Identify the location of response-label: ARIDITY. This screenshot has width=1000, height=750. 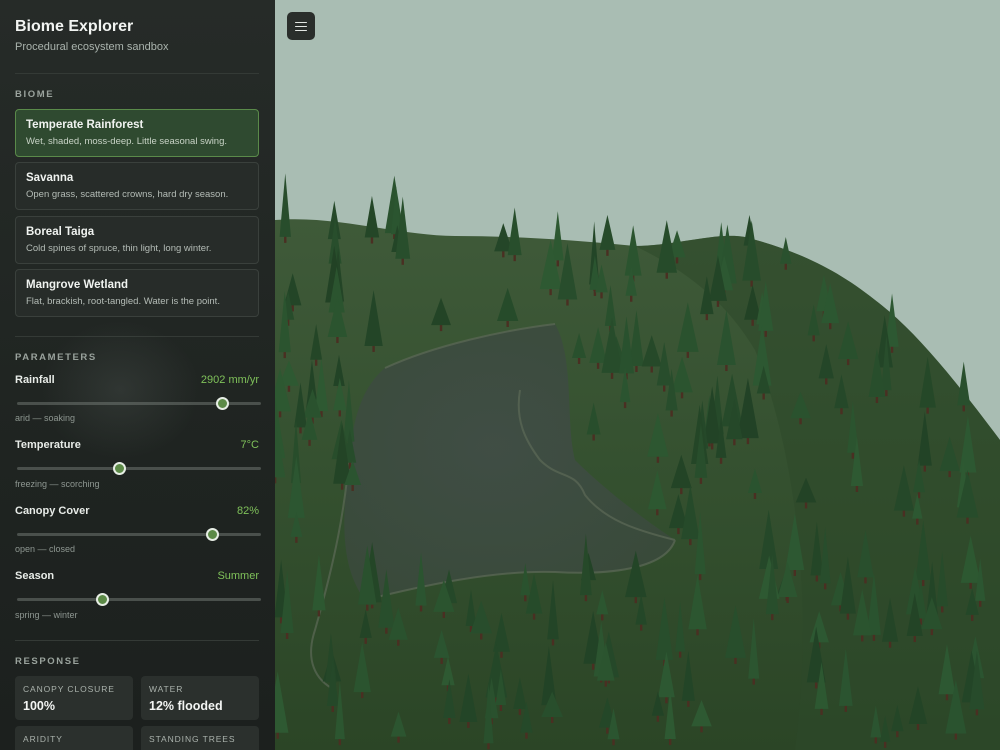
(43, 739).